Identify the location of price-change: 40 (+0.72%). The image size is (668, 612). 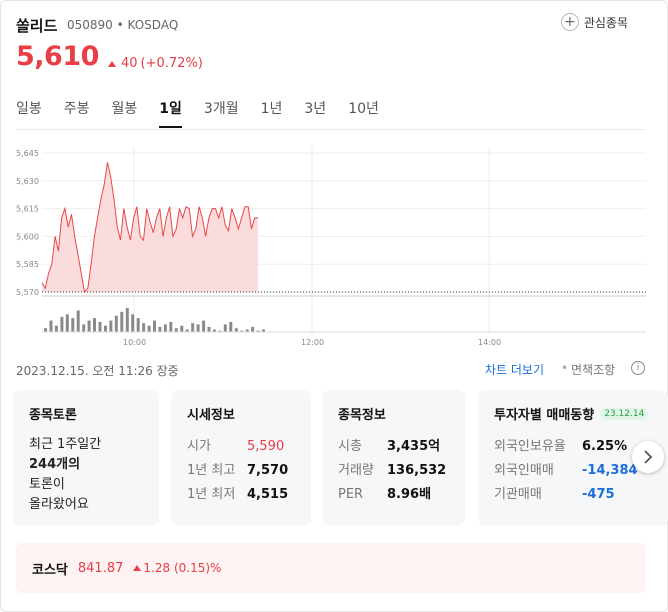
(155, 63).